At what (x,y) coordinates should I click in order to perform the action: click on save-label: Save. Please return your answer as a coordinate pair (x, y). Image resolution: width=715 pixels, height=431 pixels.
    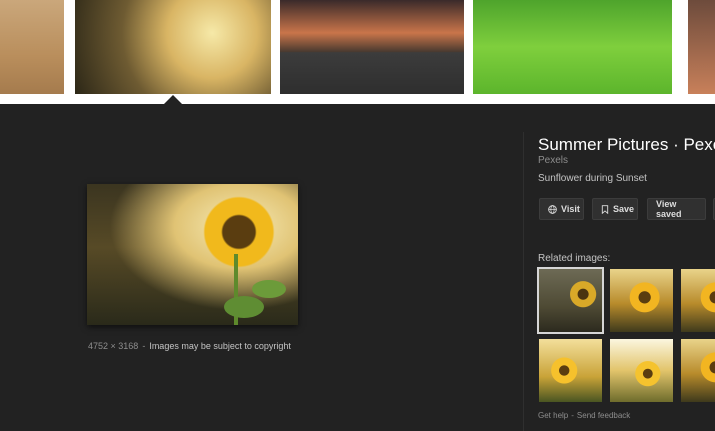
    Looking at the image, I should click on (624, 209).